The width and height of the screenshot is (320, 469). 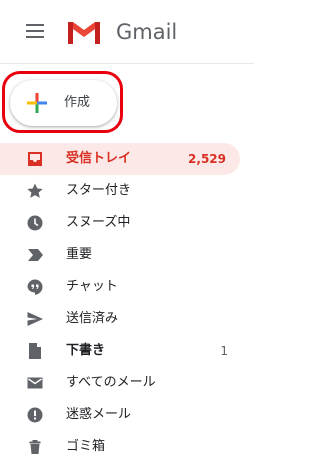 I want to click on app-header: Gmail, so click(x=127, y=32).